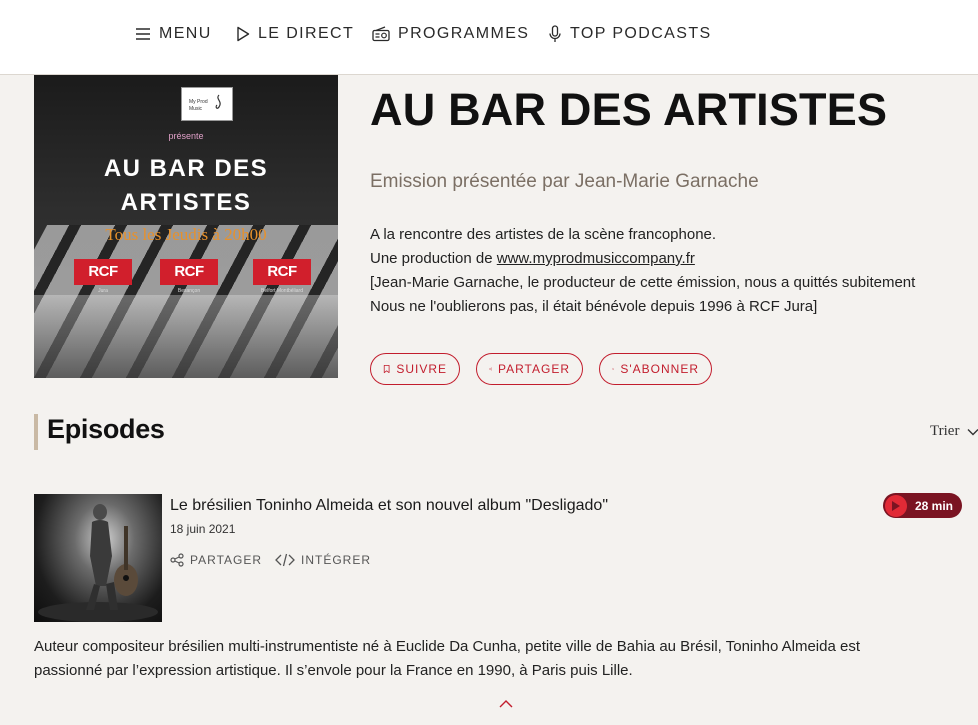 The image size is (978, 725). Describe the element at coordinates (659, 369) in the screenshot. I see `subscribe-label: S'ABONNER` at that location.